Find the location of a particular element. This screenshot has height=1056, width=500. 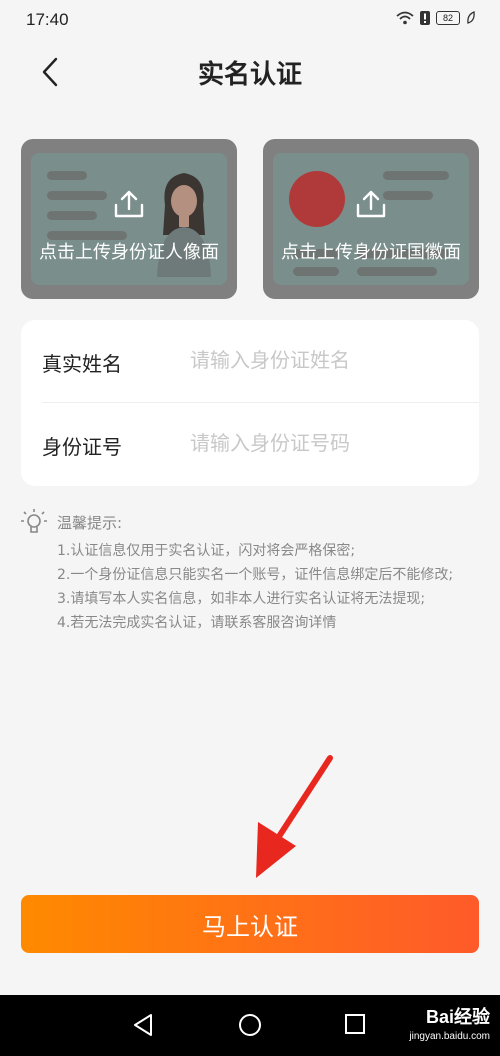

system-nav-bar: Bai经验 jingyan.baidu.com is located at coordinates (250, 1025).